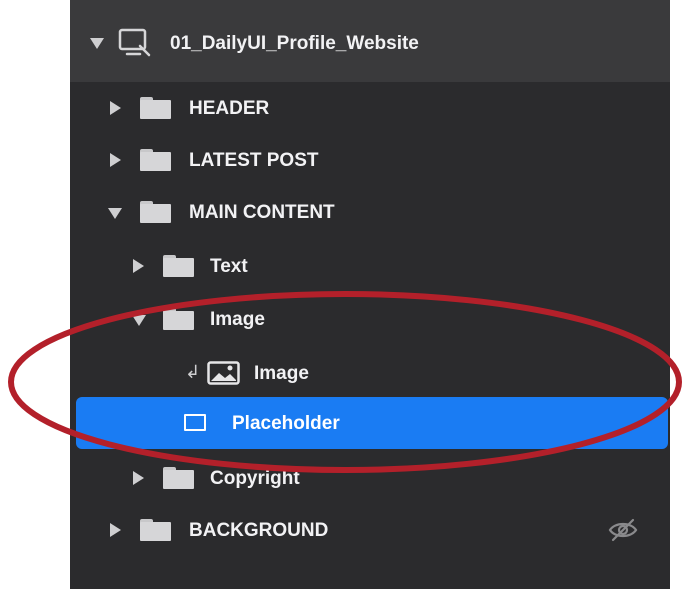 The height and width of the screenshot is (589, 688). I want to click on layer-row-latest-post: LATEST POST, so click(370, 160).